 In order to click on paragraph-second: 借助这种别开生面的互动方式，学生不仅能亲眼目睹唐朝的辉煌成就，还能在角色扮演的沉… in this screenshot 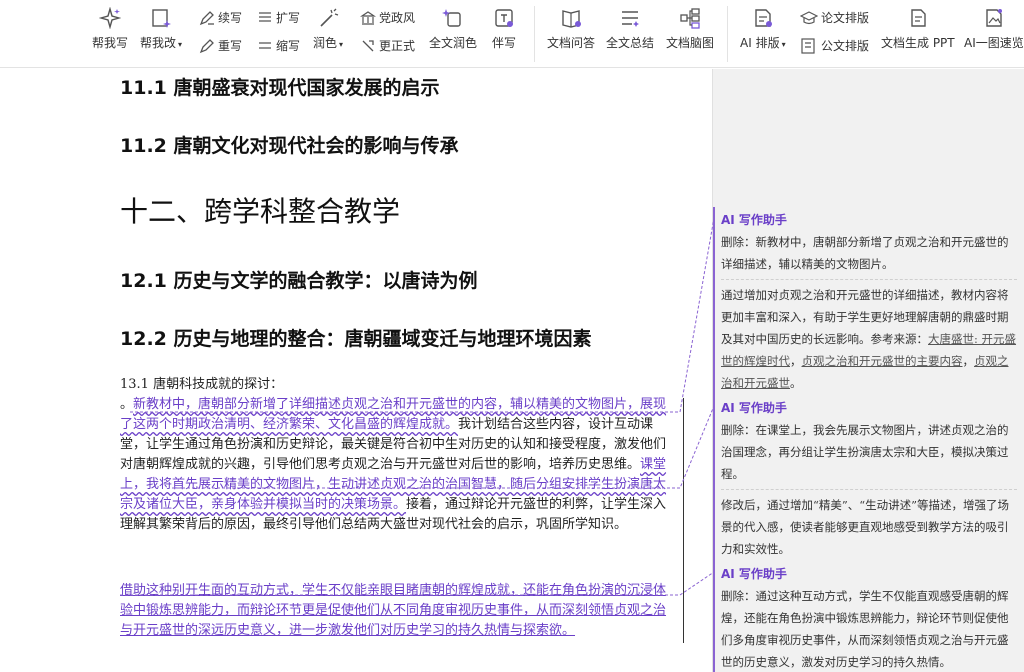, I will do `click(399, 611)`.